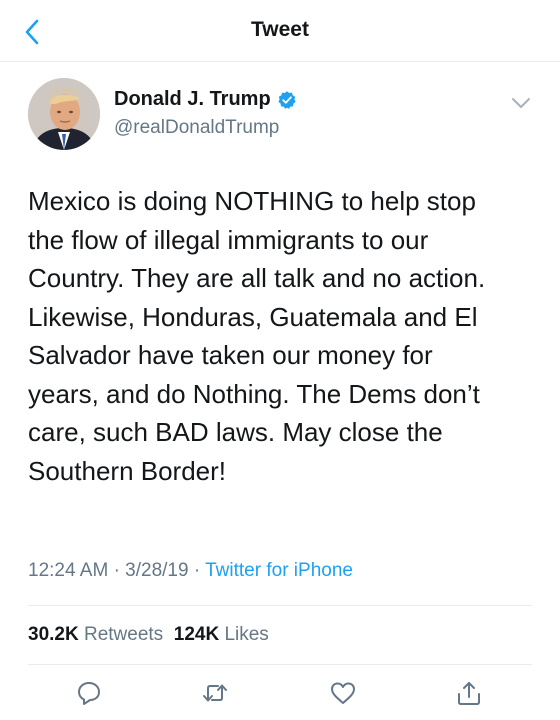 The width and height of the screenshot is (560, 720). I want to click on tweet-metadata: 12:24 AM · 3/28/19 · Twitter for iPhone, so click(190, 571).